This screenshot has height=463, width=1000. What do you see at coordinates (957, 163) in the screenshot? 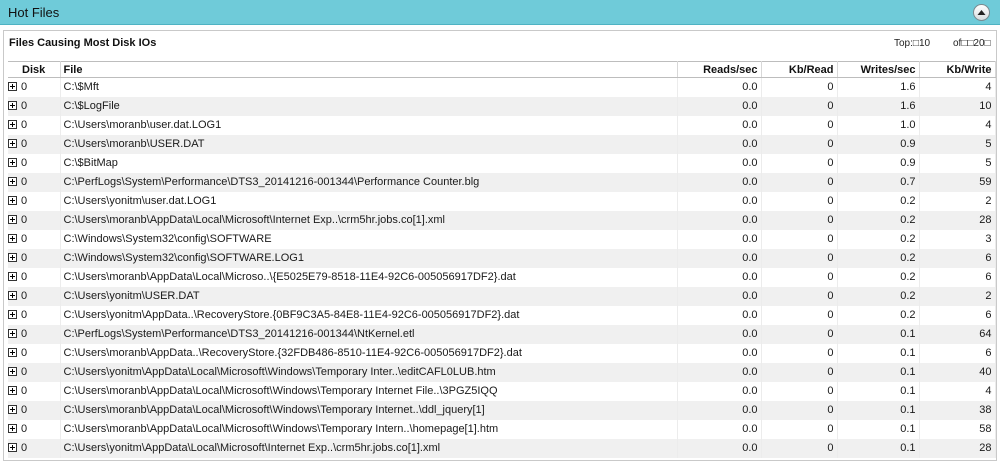
I see `kb-per-write-cell: 5` at bounding box center [957, 163].